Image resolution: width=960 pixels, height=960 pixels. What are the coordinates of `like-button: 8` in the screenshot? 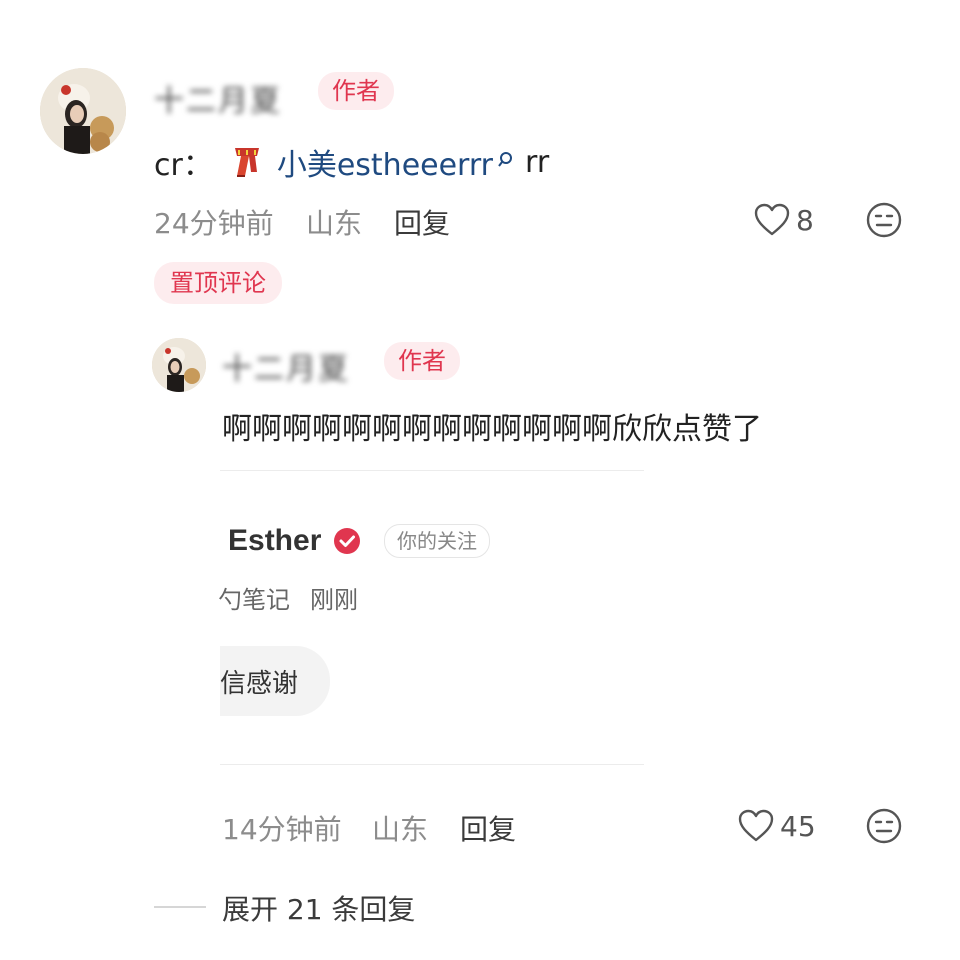 It's located at (783, 220).